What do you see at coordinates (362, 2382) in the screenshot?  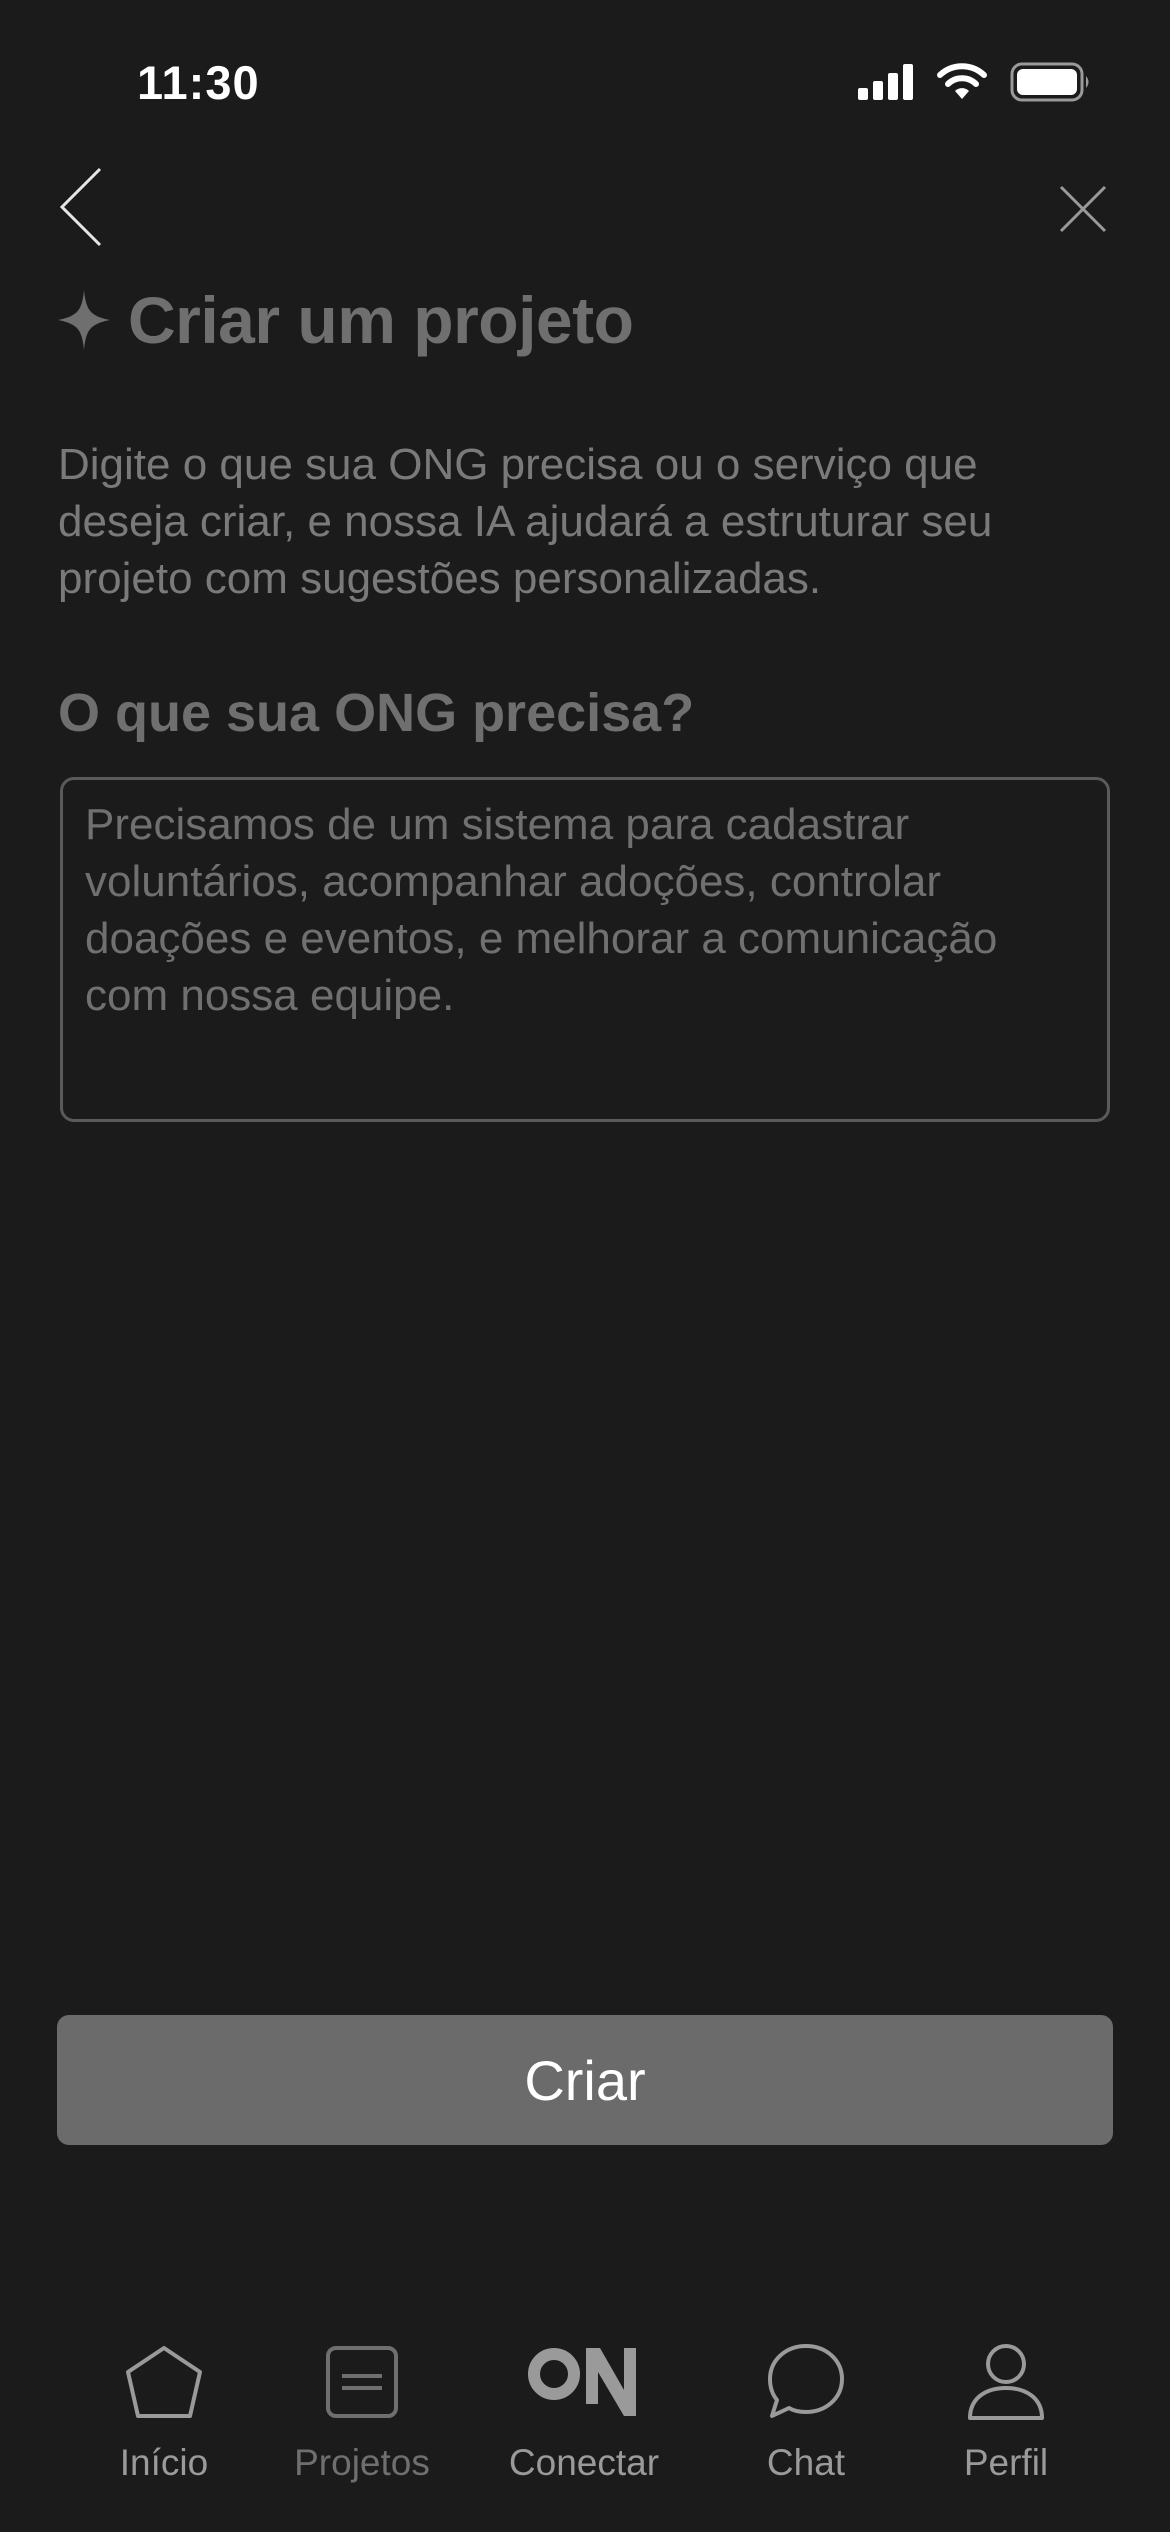 I see `document-list-icon` at bounding box center [362, 2382].